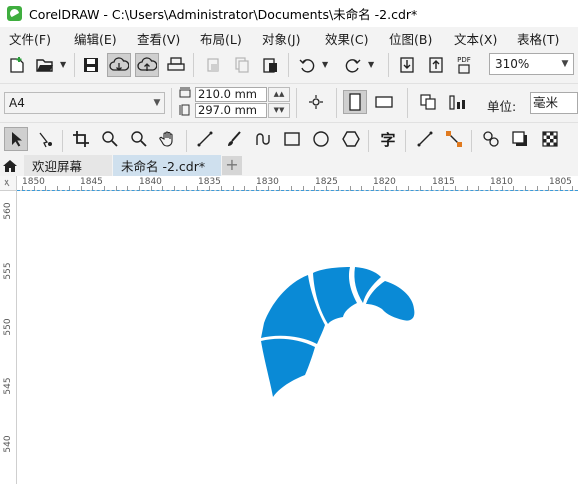 This screenshot has width=578, height=487. I want to click on redo-icon, so click(353, 65).